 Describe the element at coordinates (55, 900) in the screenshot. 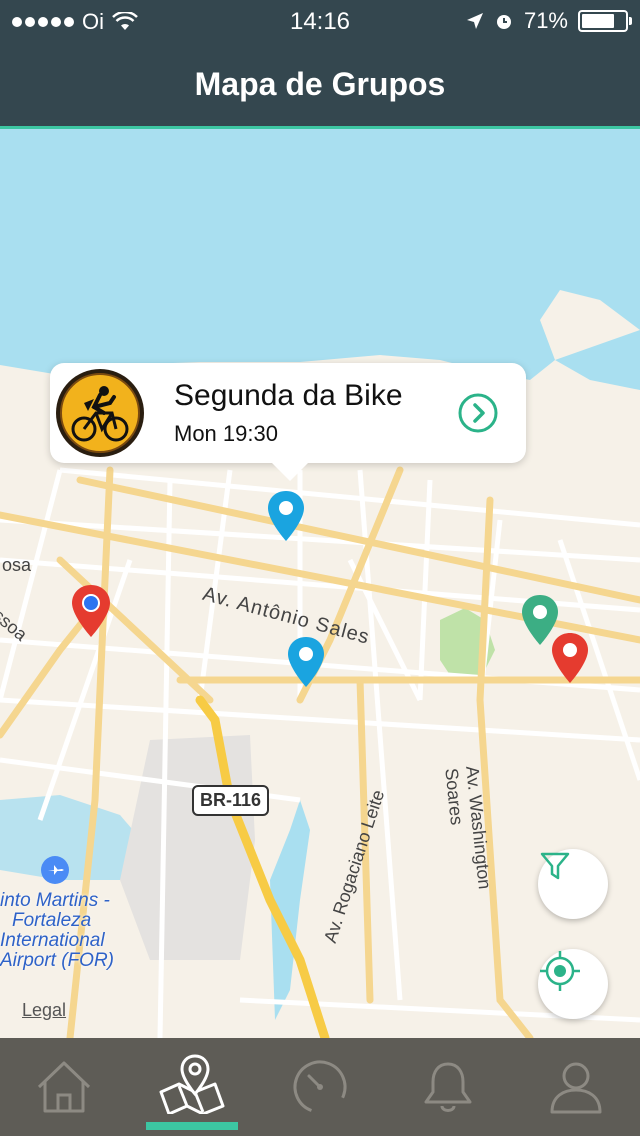

I see `airport-label-line1: into Martins -` at that location.